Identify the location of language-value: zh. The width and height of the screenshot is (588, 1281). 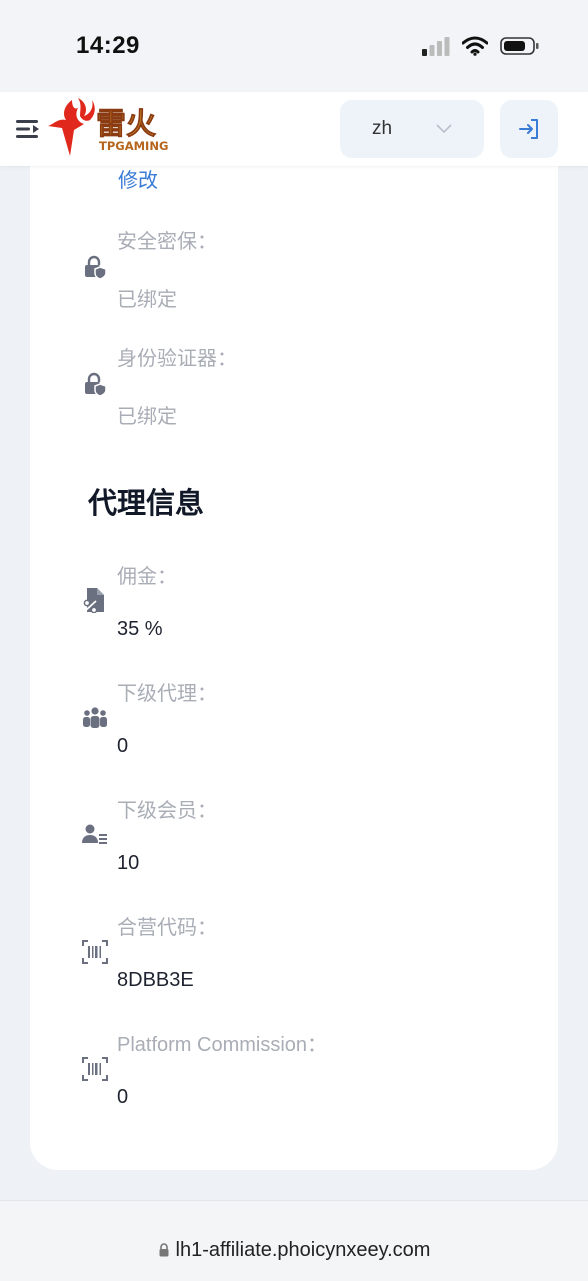
(382, 128).